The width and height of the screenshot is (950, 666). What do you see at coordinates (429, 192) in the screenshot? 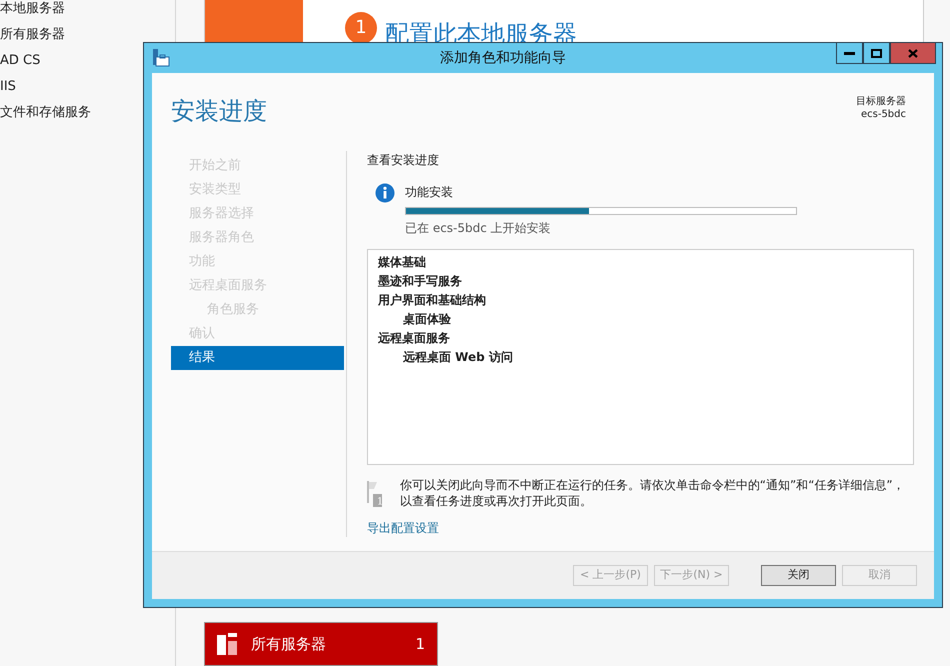
I see `progress-title: 功能安装` at bounding box center [429, 192].